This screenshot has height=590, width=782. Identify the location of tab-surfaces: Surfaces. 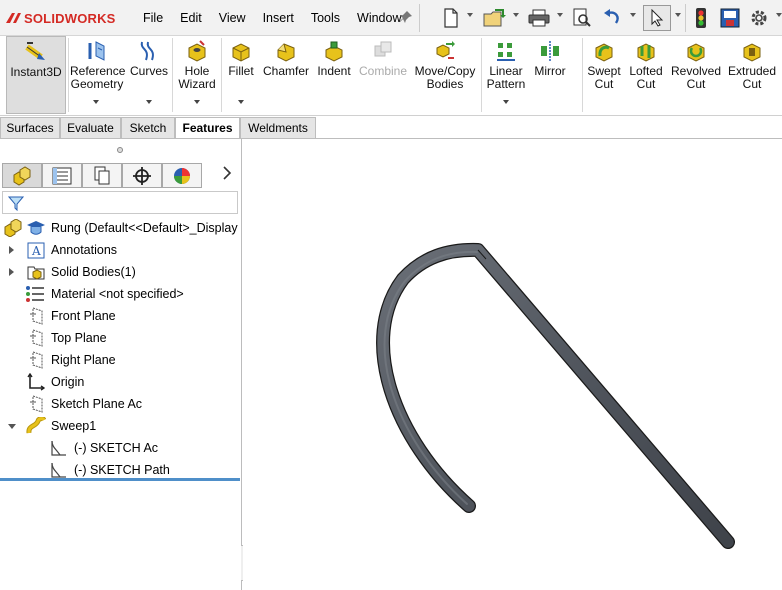
(30, 128).